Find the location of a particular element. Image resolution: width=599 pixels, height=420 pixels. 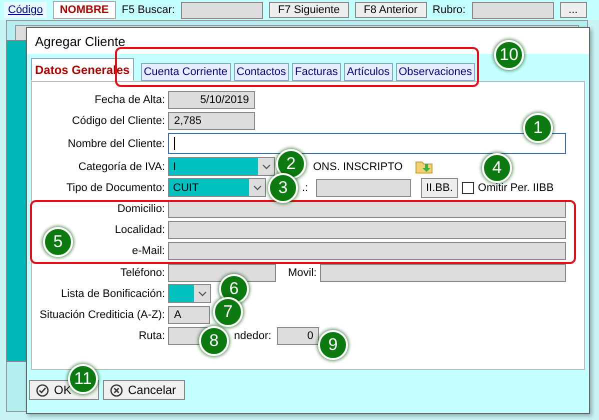

iibb-button: II.BB. is located at coordinates (439, 188).